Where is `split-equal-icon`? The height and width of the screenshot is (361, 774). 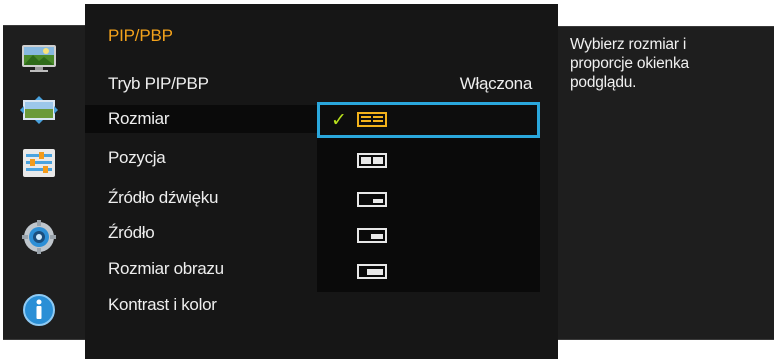
split-equal-icon is located at coordinates (372, 119).